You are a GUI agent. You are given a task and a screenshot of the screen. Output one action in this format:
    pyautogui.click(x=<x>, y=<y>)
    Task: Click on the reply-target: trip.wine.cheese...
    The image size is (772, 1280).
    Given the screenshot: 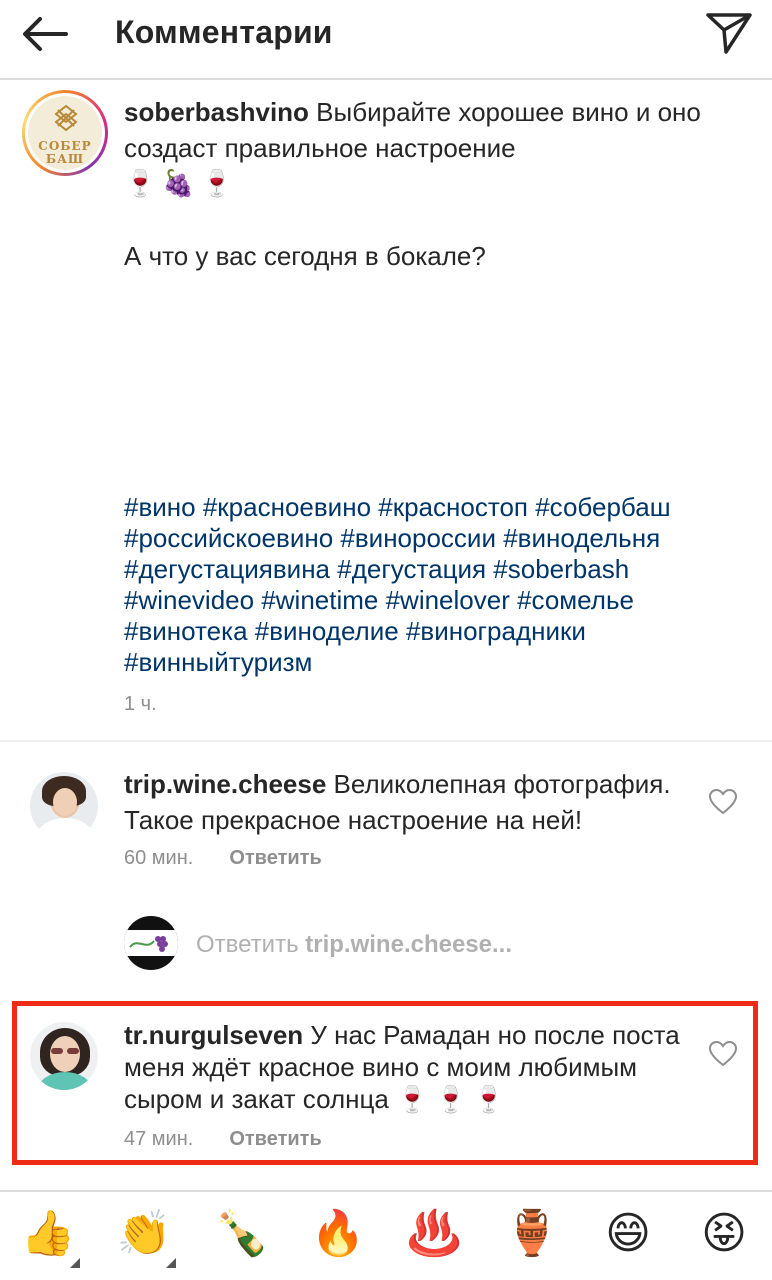 What is the action you would take?
    pyautogui.click(x=409, y=944)
    